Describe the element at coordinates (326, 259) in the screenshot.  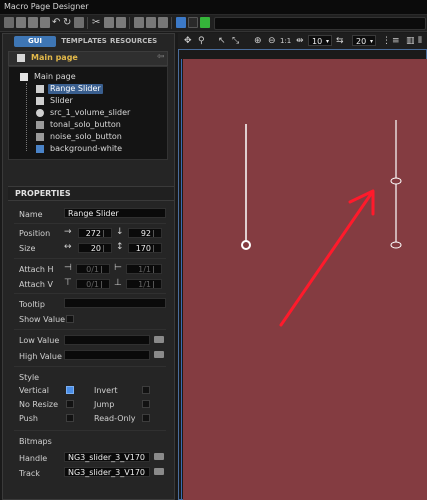
I see `annotation-arrow-line` at that location.